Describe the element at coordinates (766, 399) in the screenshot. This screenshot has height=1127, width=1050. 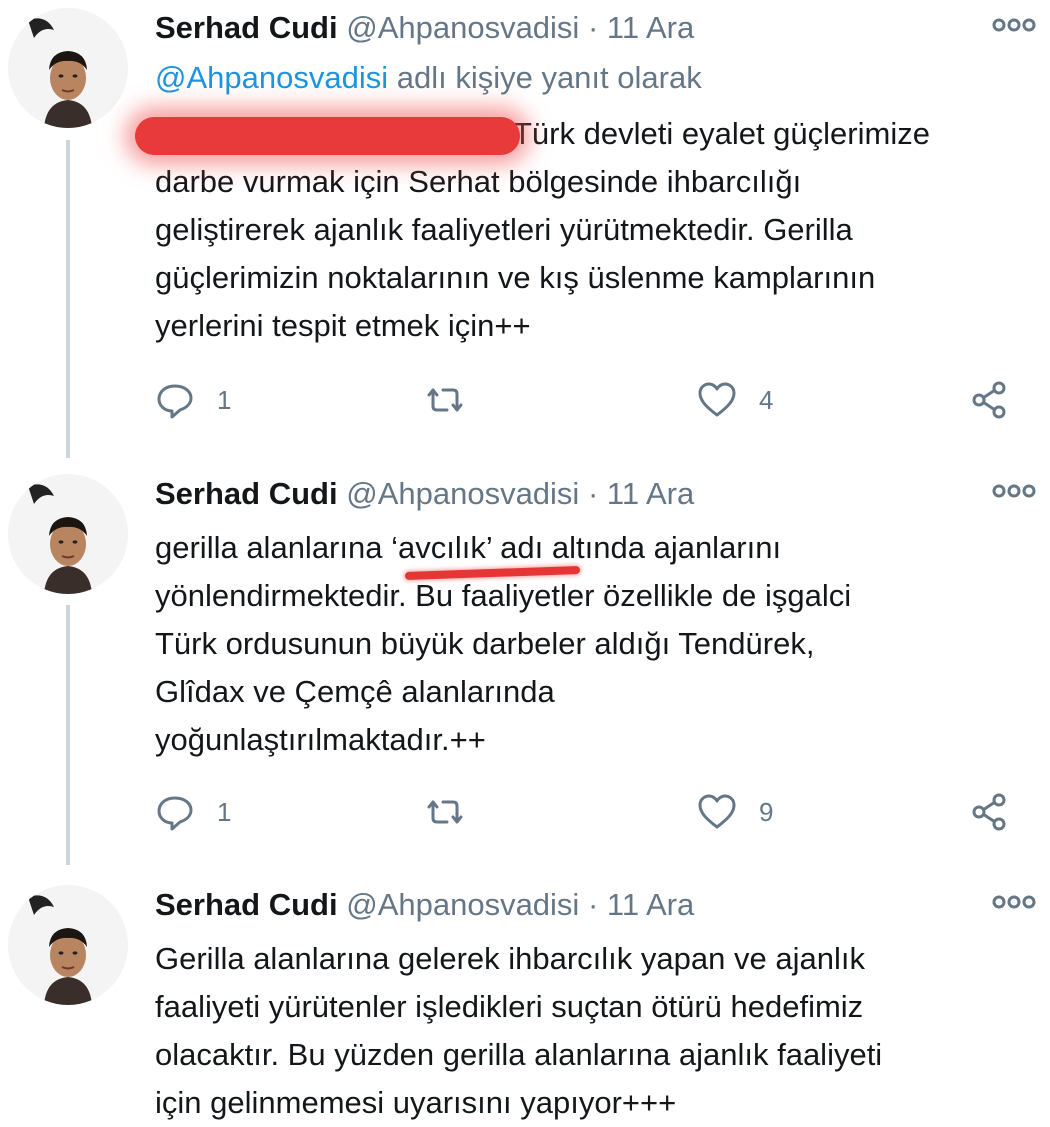
I see `like-count: 4` at that location.